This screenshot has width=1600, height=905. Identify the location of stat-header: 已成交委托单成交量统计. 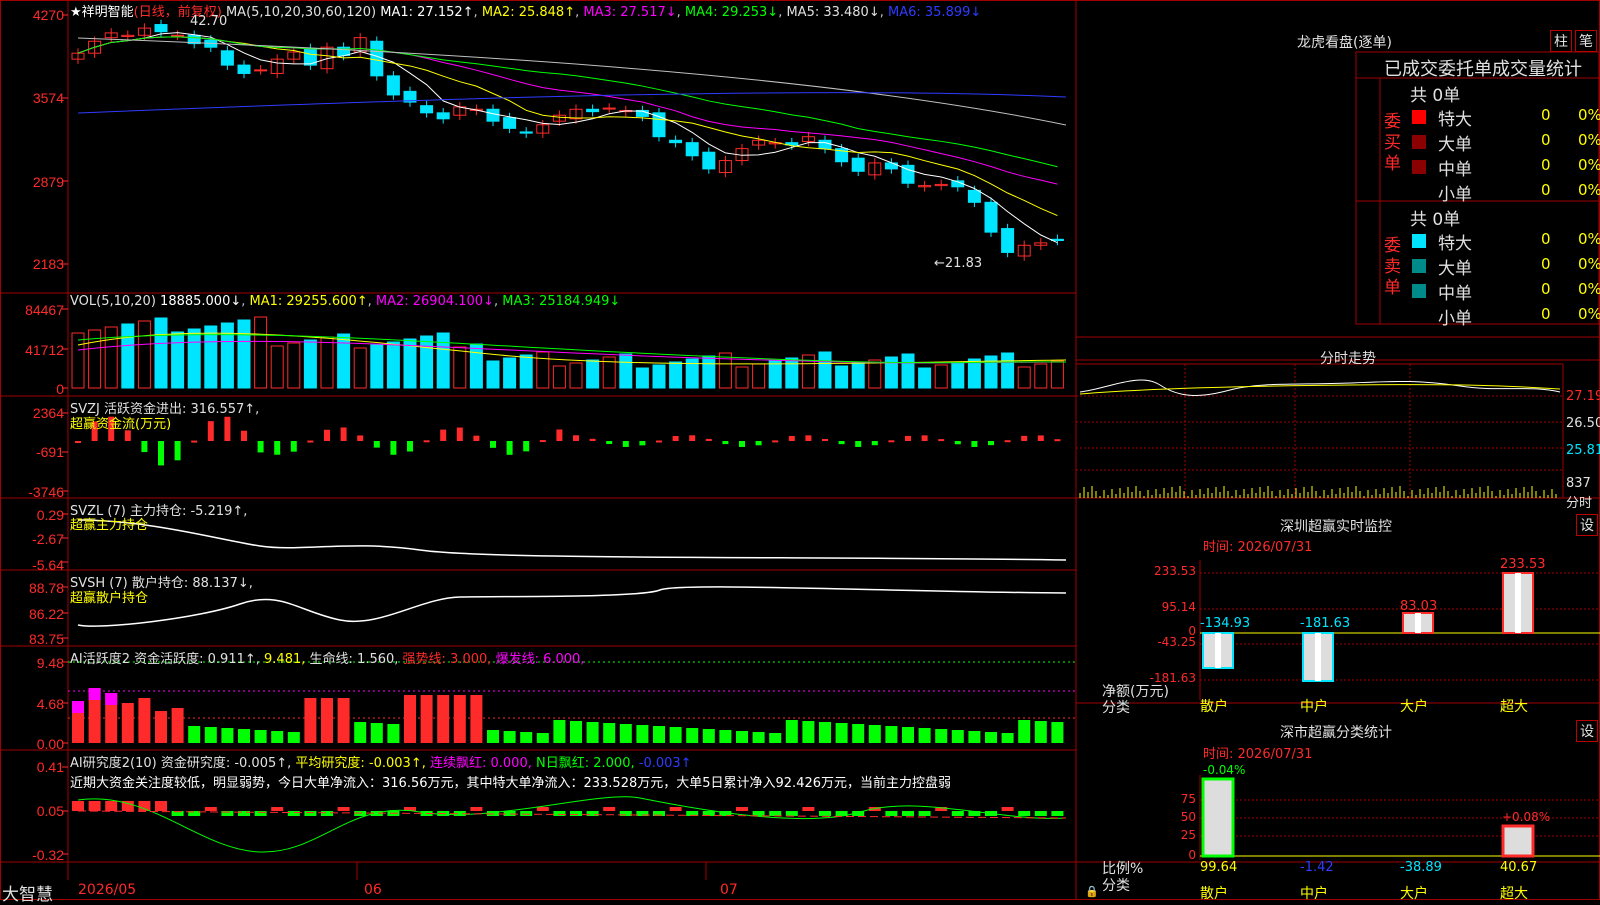
(1483, 69).